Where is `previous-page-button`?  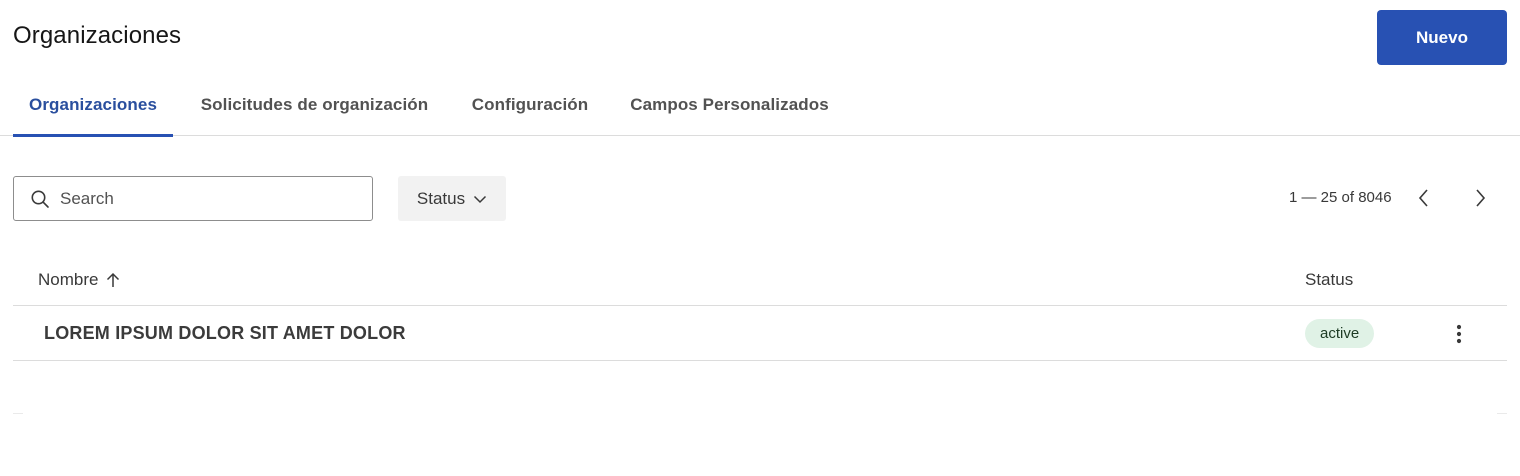
previous-page-button is located at coordinates (1424, 198).